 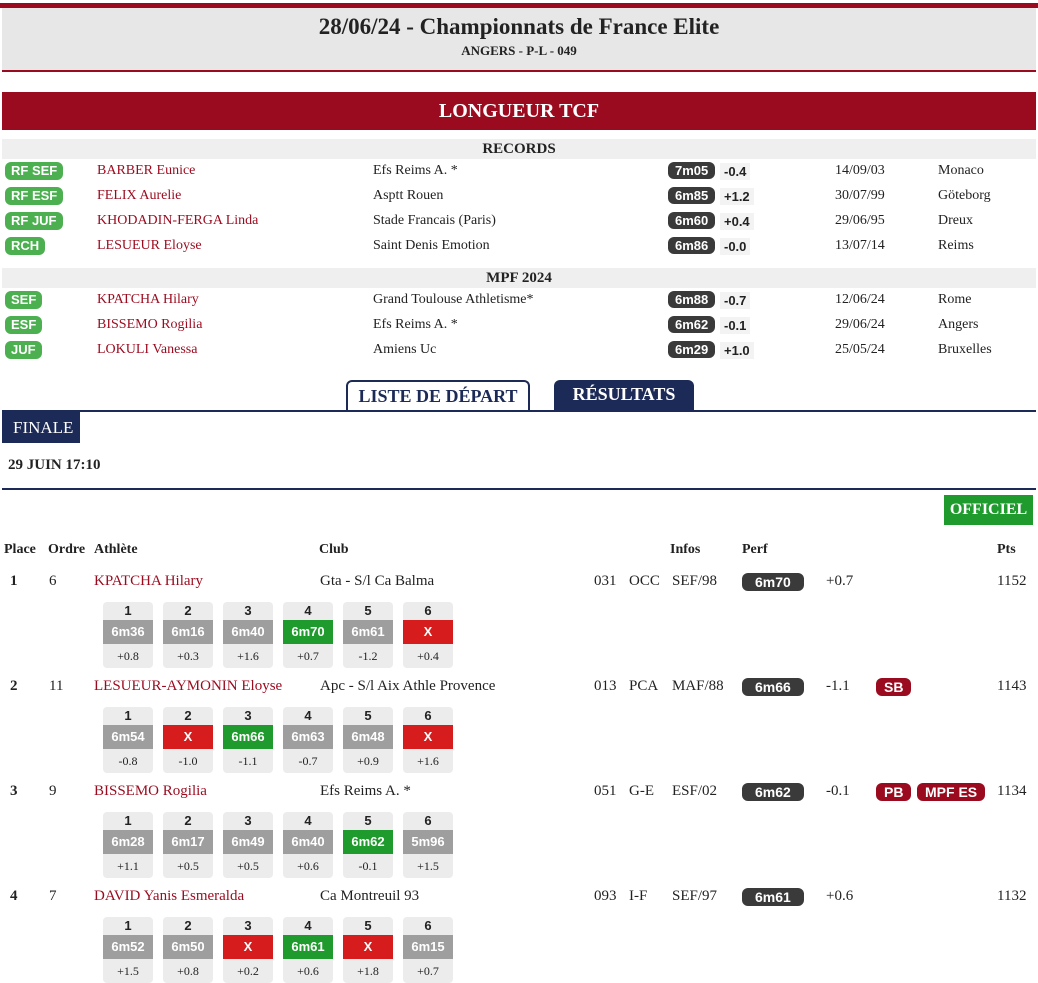 What do you see at coordinates (838, 686) in the screenshot?
I see `result-wind: -1.1` at bounding box center [838, 686].